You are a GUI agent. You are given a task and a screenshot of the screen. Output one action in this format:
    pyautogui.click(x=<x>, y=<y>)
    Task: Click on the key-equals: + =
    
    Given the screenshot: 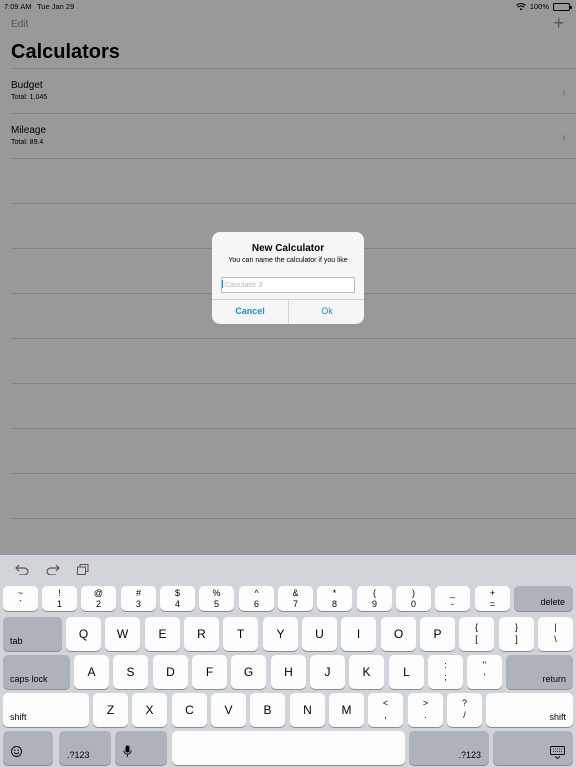 What is the action you would take?
    pyautogui.click(x=492, y=598)
    